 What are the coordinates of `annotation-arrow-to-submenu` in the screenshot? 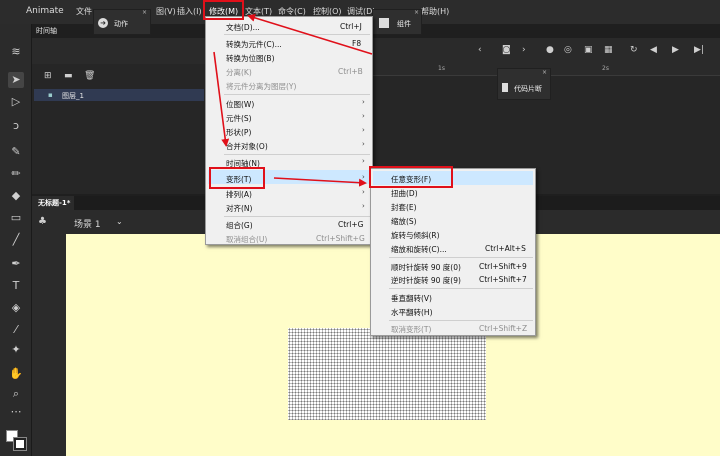 It's located at (320, 182).